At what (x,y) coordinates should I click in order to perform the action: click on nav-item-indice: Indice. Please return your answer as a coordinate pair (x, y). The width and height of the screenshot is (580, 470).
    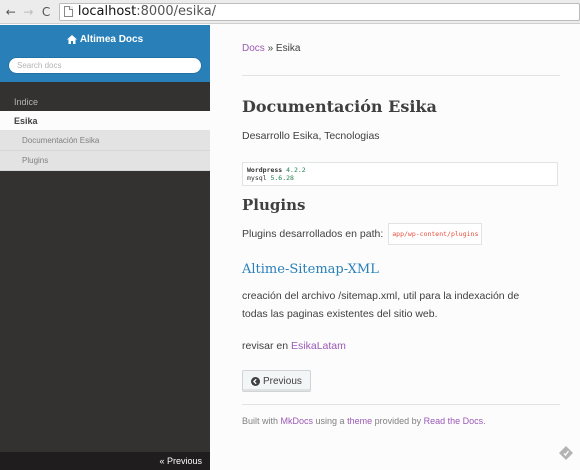
    Looking at the image, I should click on (105, 102).